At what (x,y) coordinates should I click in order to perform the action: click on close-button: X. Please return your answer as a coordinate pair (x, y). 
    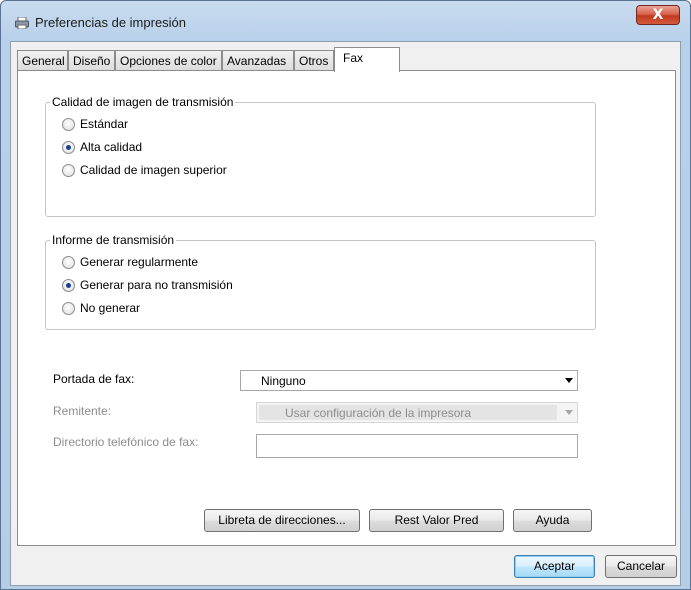
    Looking at the image, I should click on (658, 15).